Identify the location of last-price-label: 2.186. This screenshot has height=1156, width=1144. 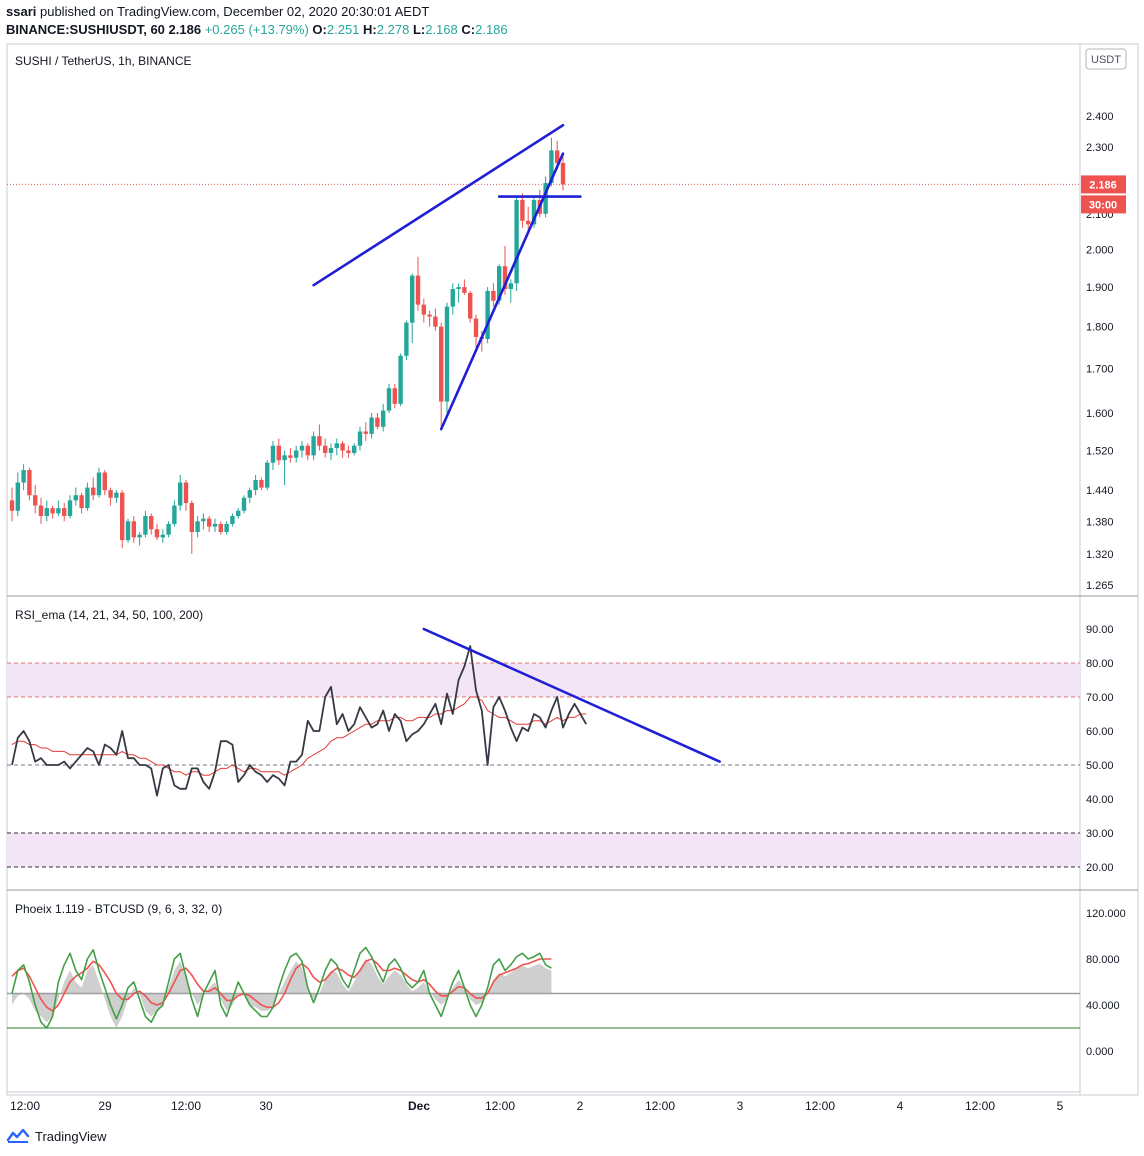
(1103, 185).